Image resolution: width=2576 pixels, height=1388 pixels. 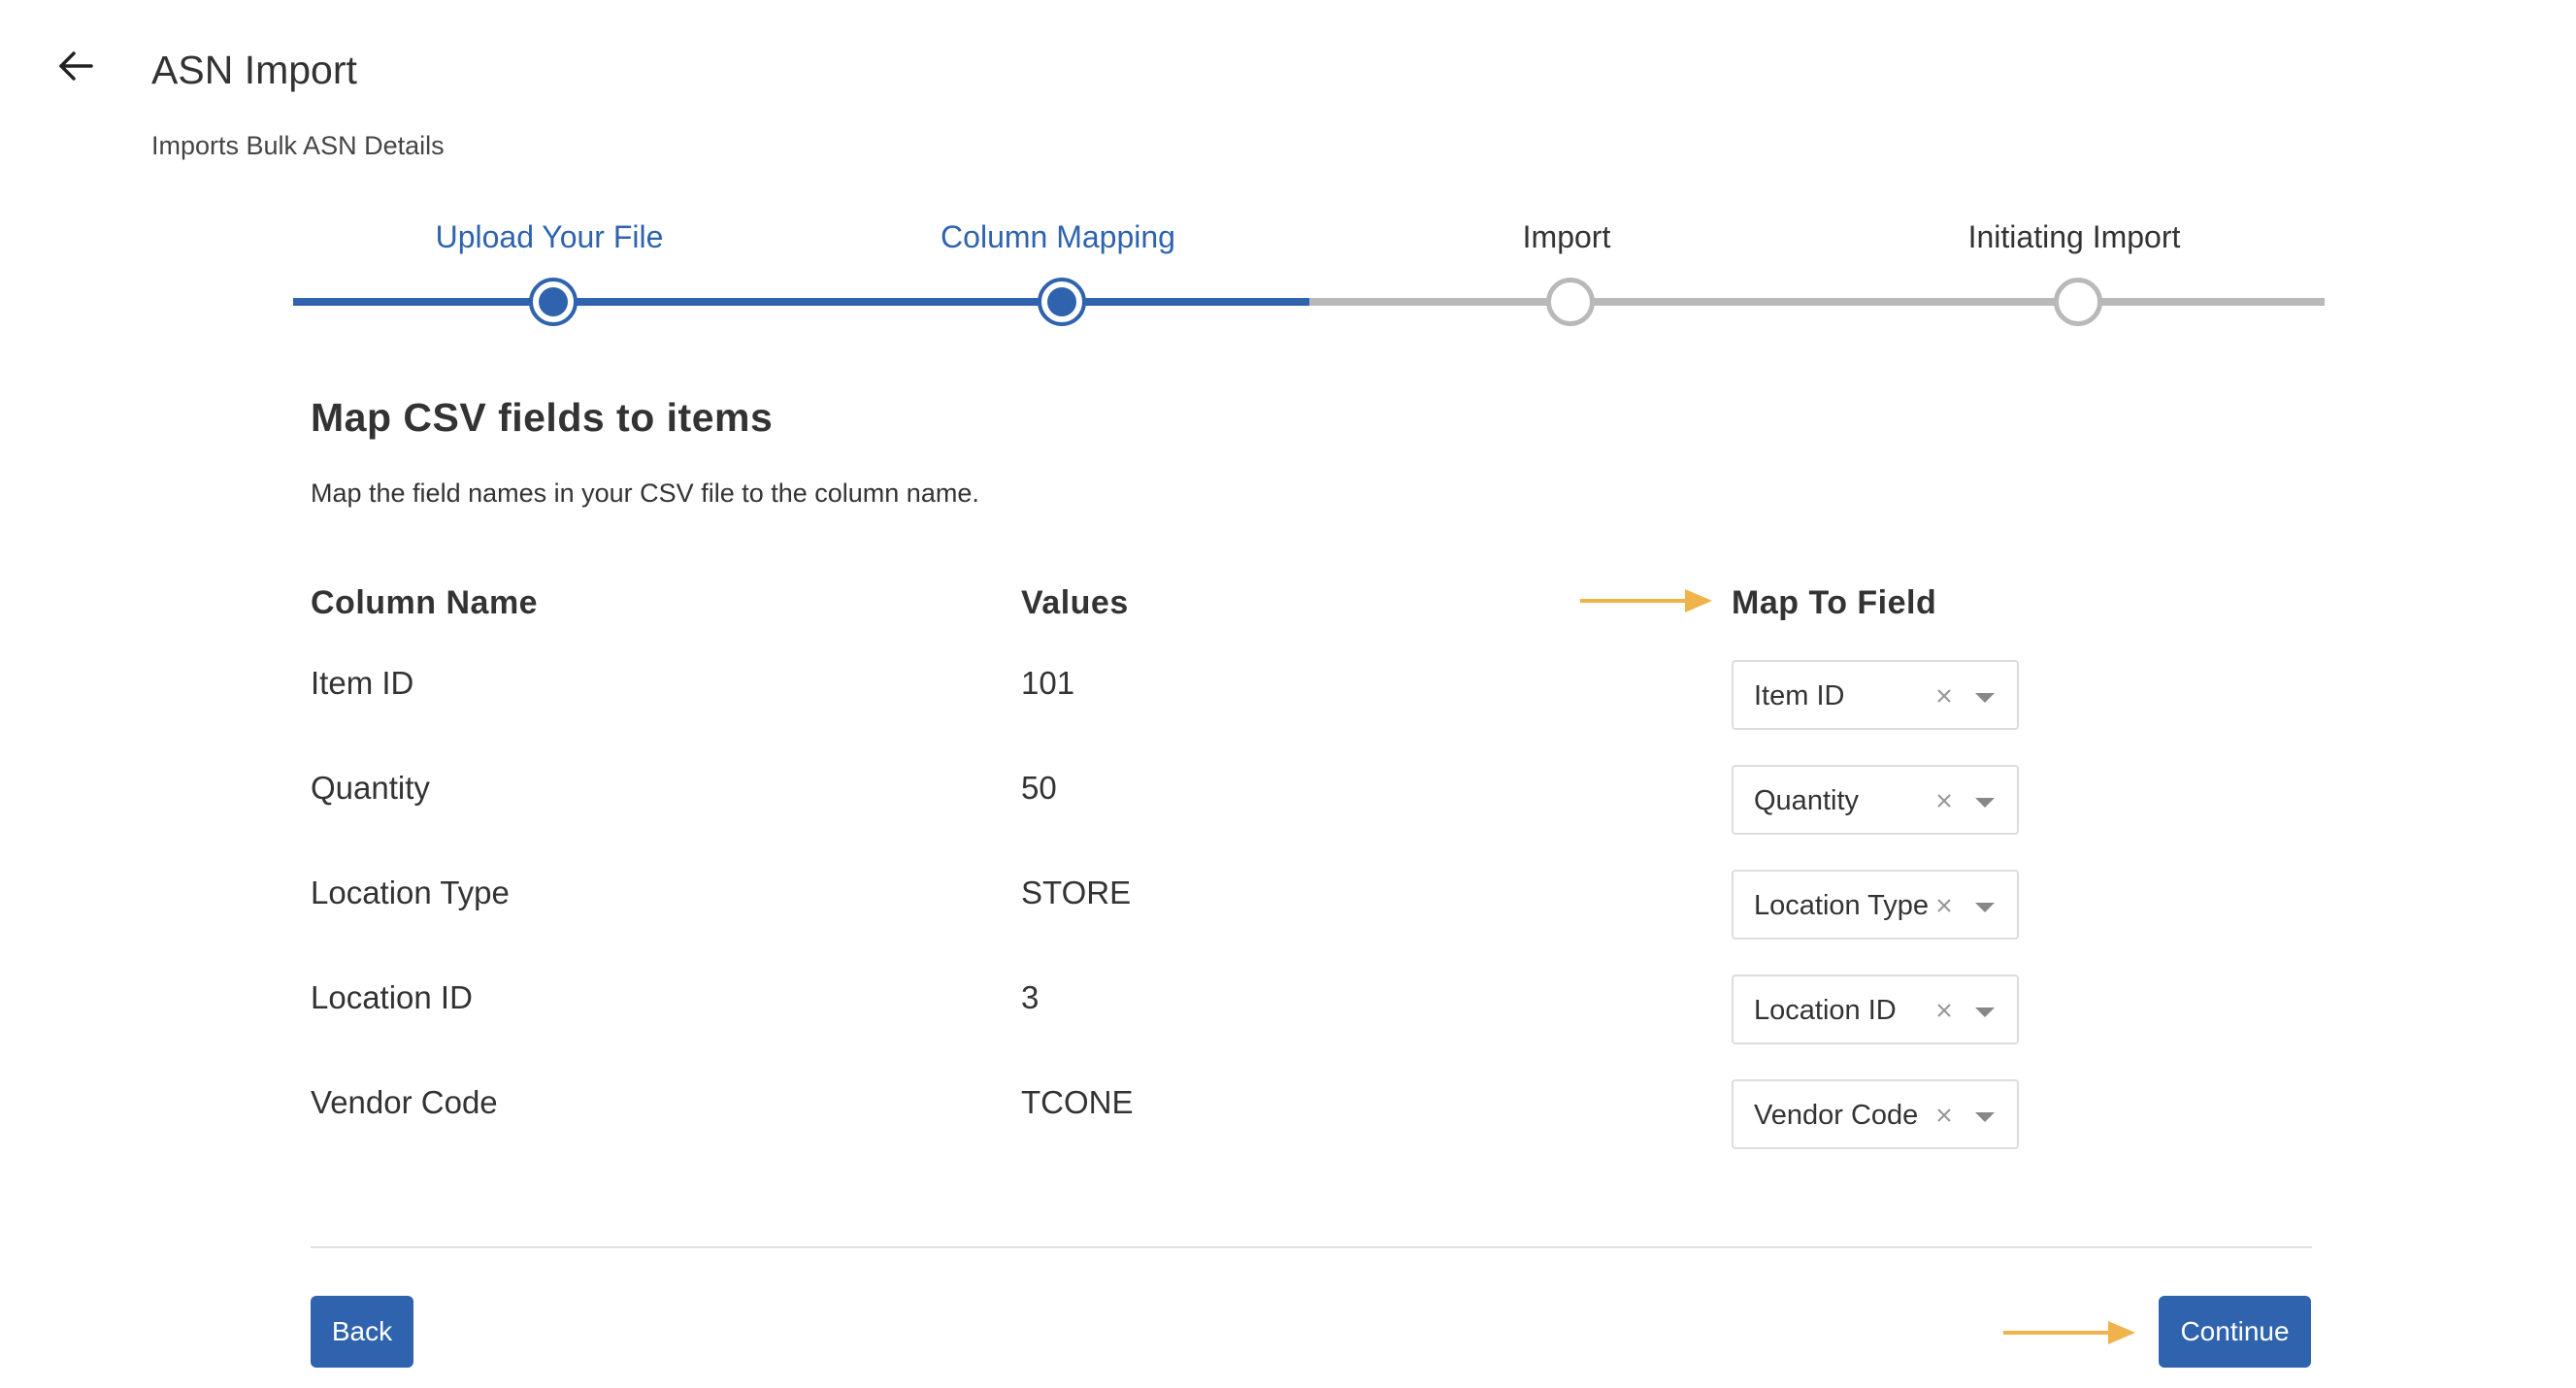 What do you see at coordinates (1842, 905) in the screenshot?
I see `map-field-select-value: Location Type` at bounding box center [1842, 905].